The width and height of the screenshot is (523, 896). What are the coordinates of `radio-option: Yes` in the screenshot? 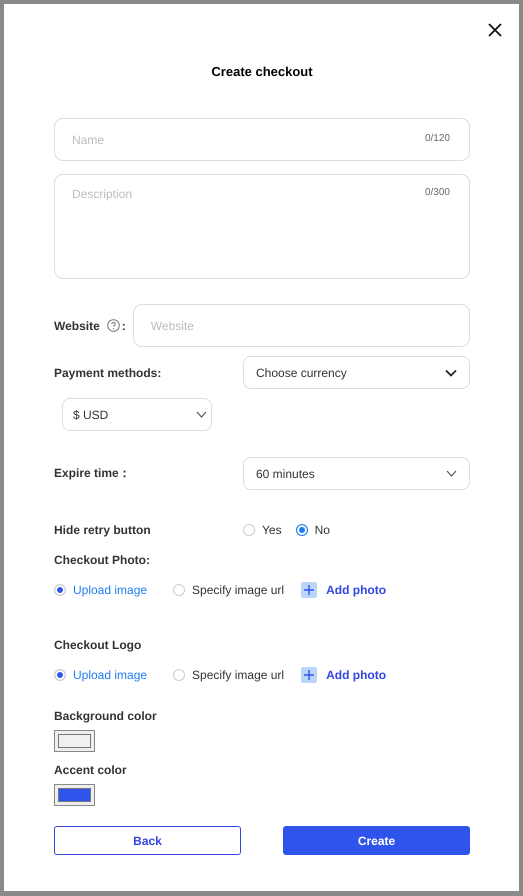 It's located at (262, 530).